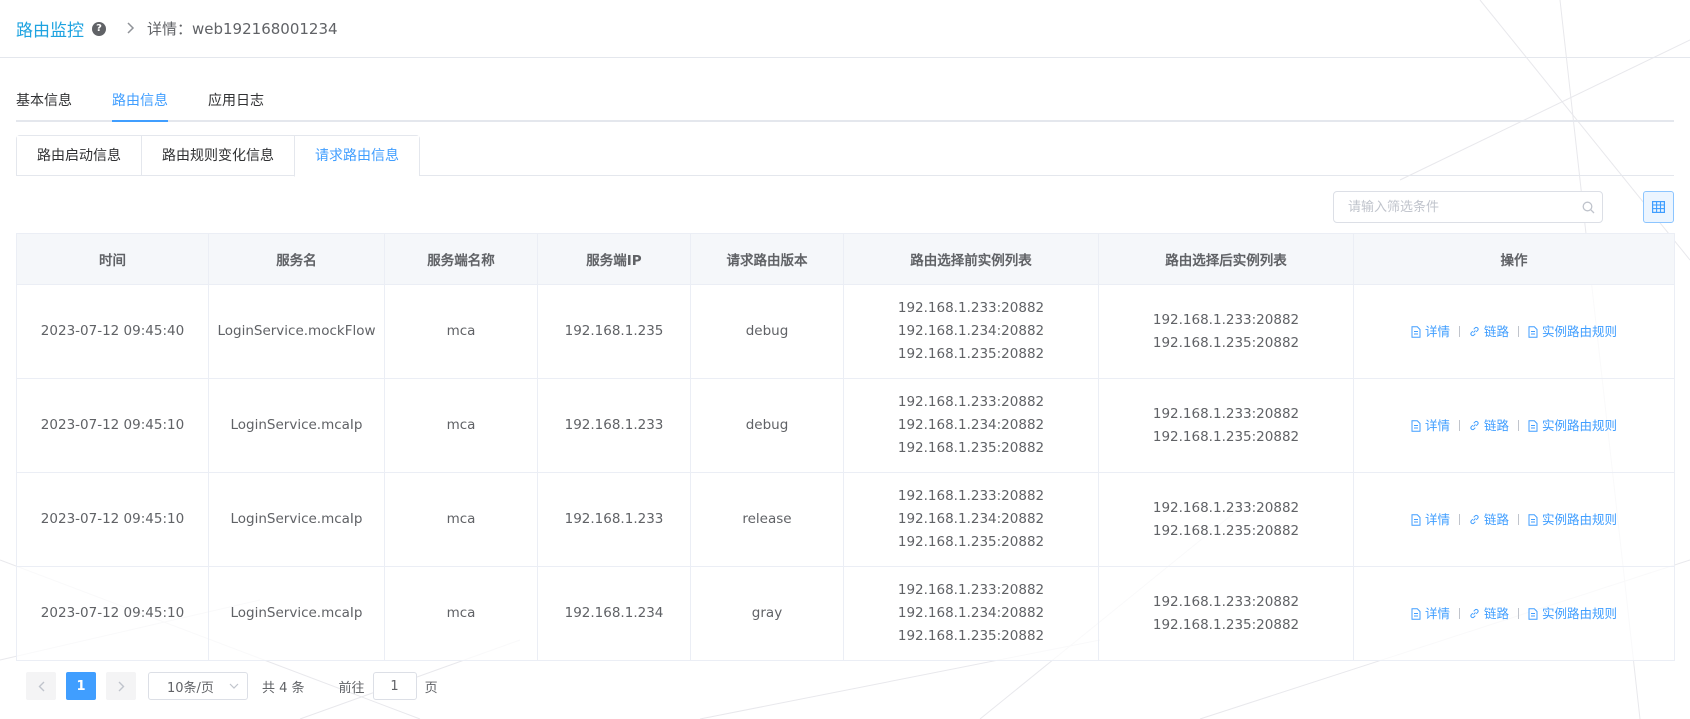 This screenshot has width=1690, height=719. What do you see at coordinates (296, 259) in the screenshot?
I see `column-header: 服务名` at bounding box center [296, 259].